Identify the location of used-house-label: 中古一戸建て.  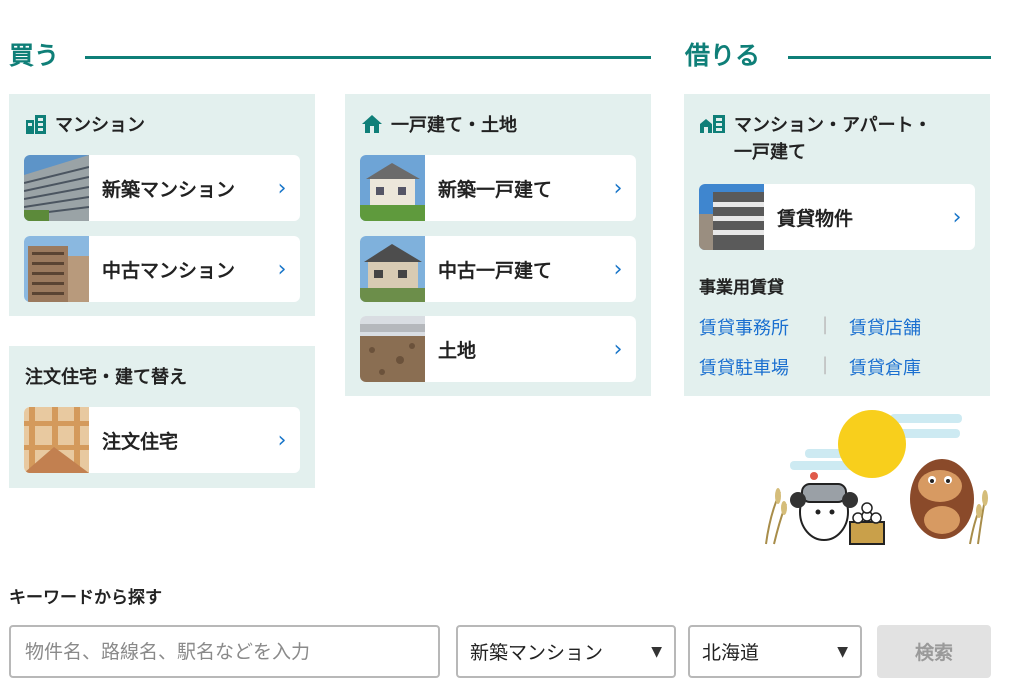
(495, 270).